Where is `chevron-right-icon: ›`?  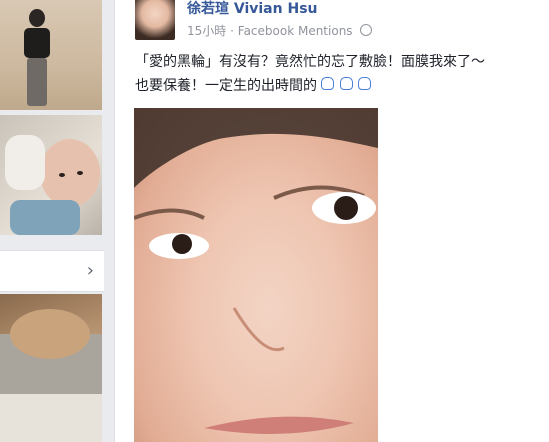 chevron-right-icon: › is located at coordinates (90, 270).